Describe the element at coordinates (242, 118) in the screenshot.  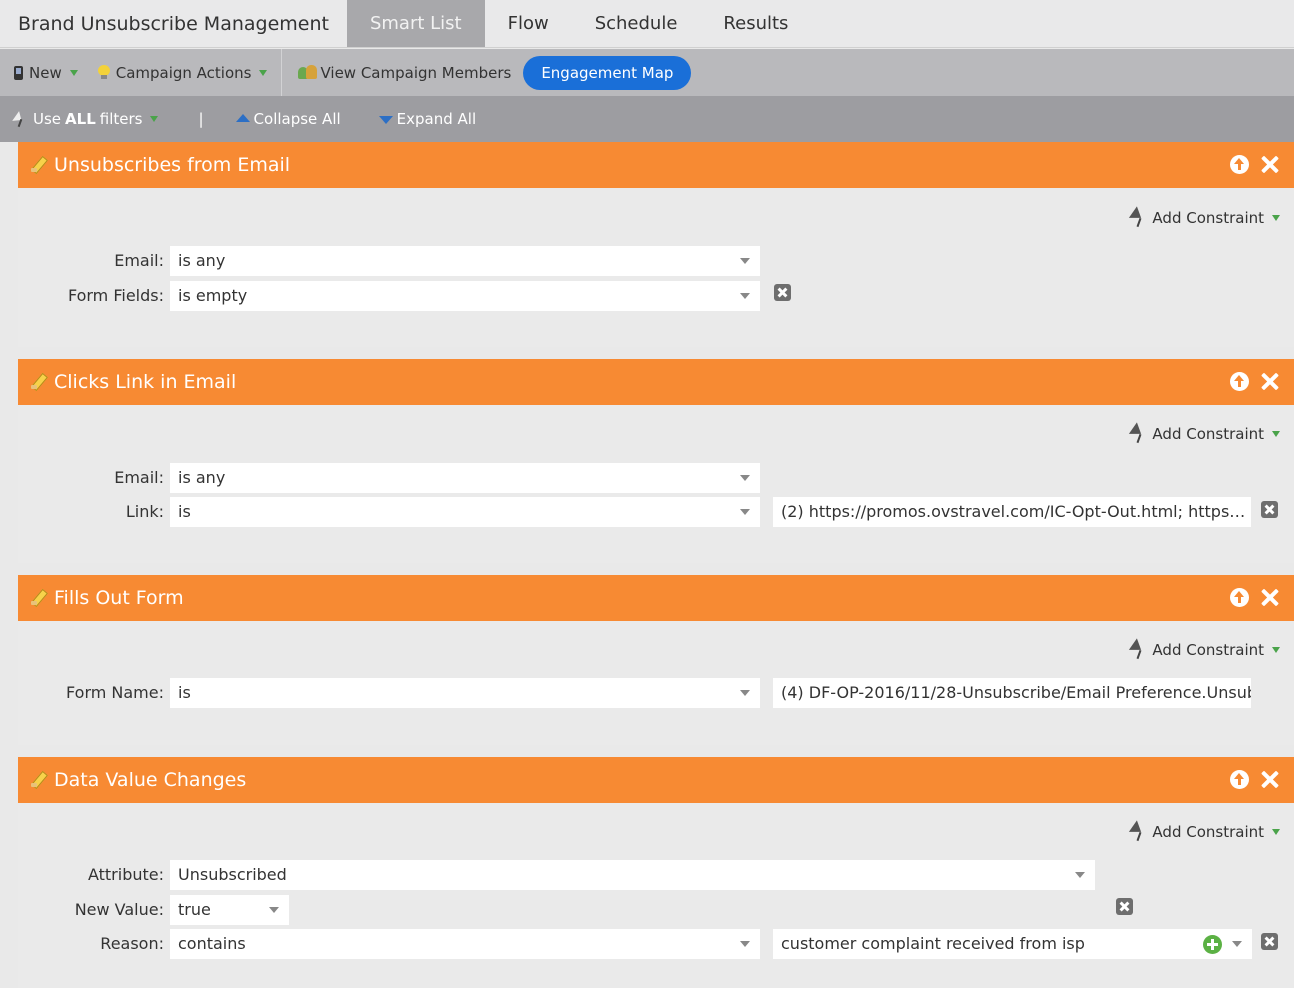
I see `collapse-icon` at that location.